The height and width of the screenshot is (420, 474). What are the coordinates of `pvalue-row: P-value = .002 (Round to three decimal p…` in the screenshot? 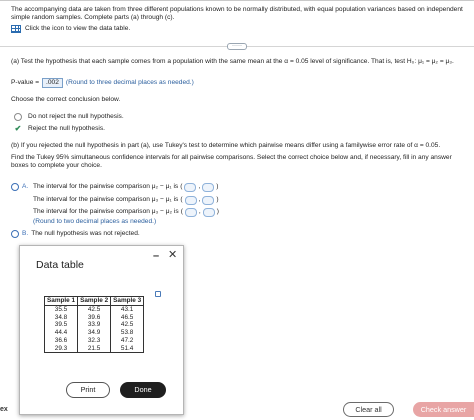 It's located at (102, 83).